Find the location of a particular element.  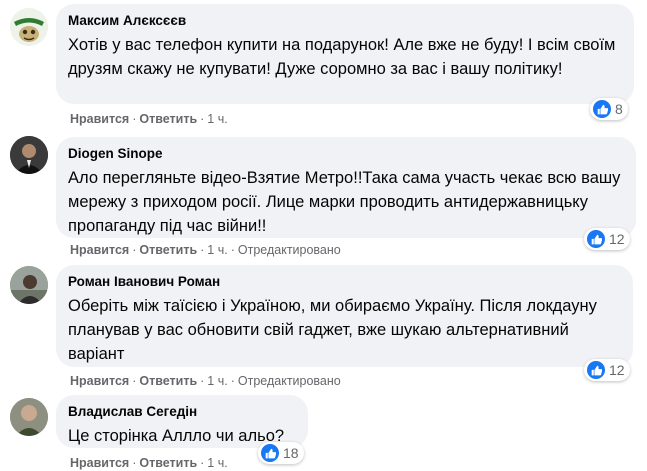

man-in-suit-icon is located at coordinates (29, 155).